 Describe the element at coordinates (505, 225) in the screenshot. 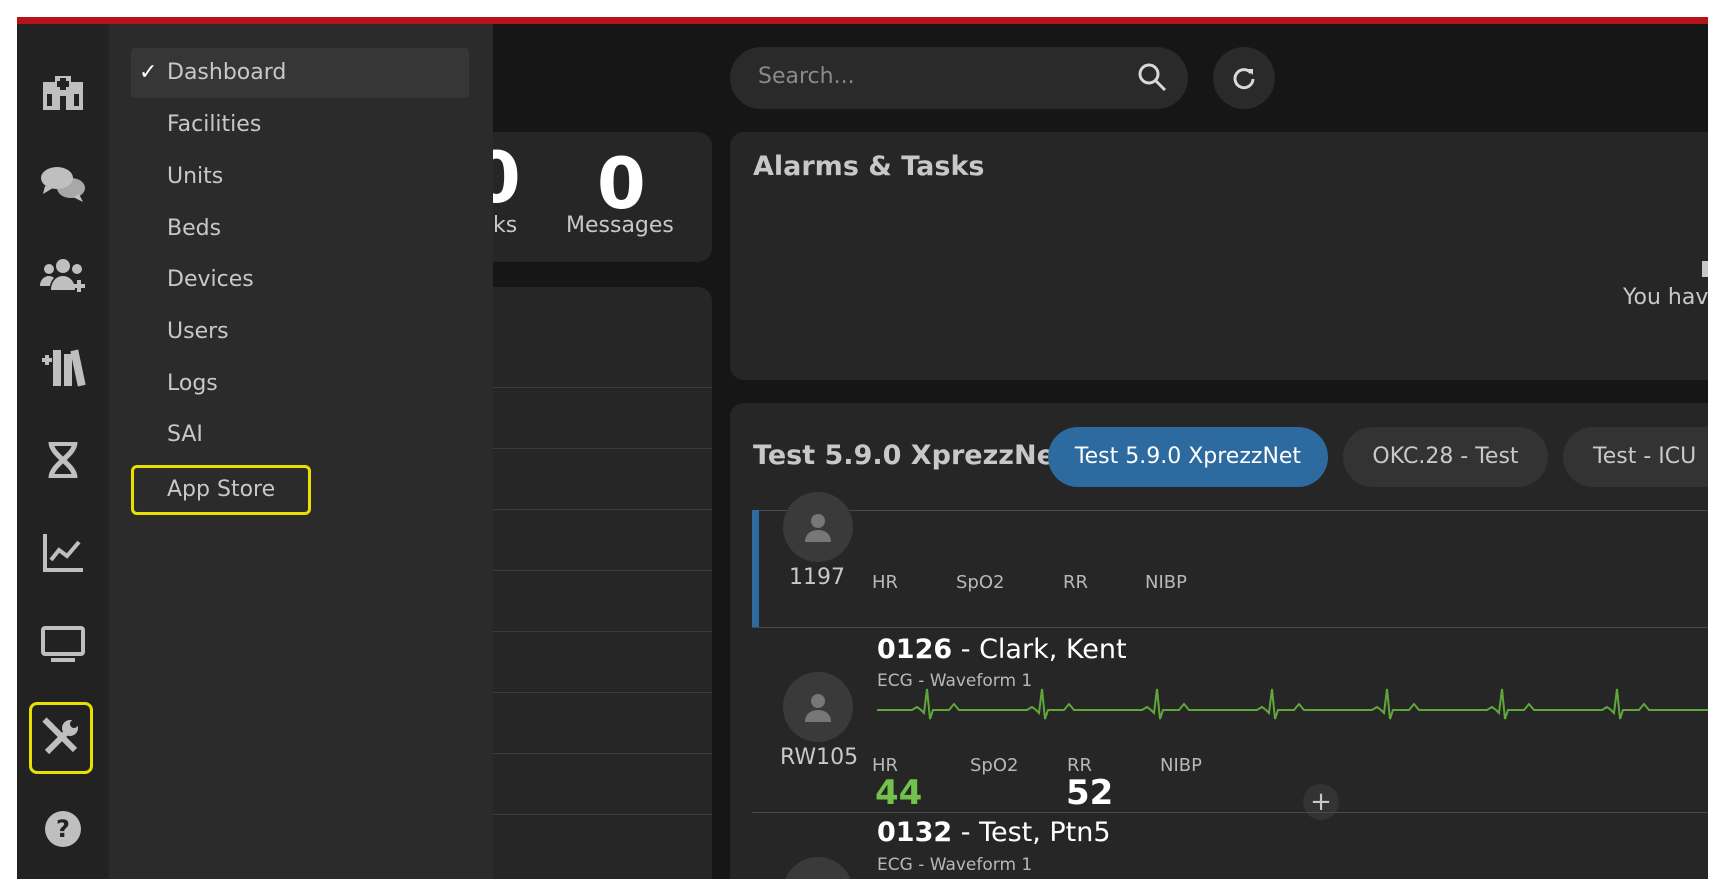

I see `tasks-label: ks` at that location.